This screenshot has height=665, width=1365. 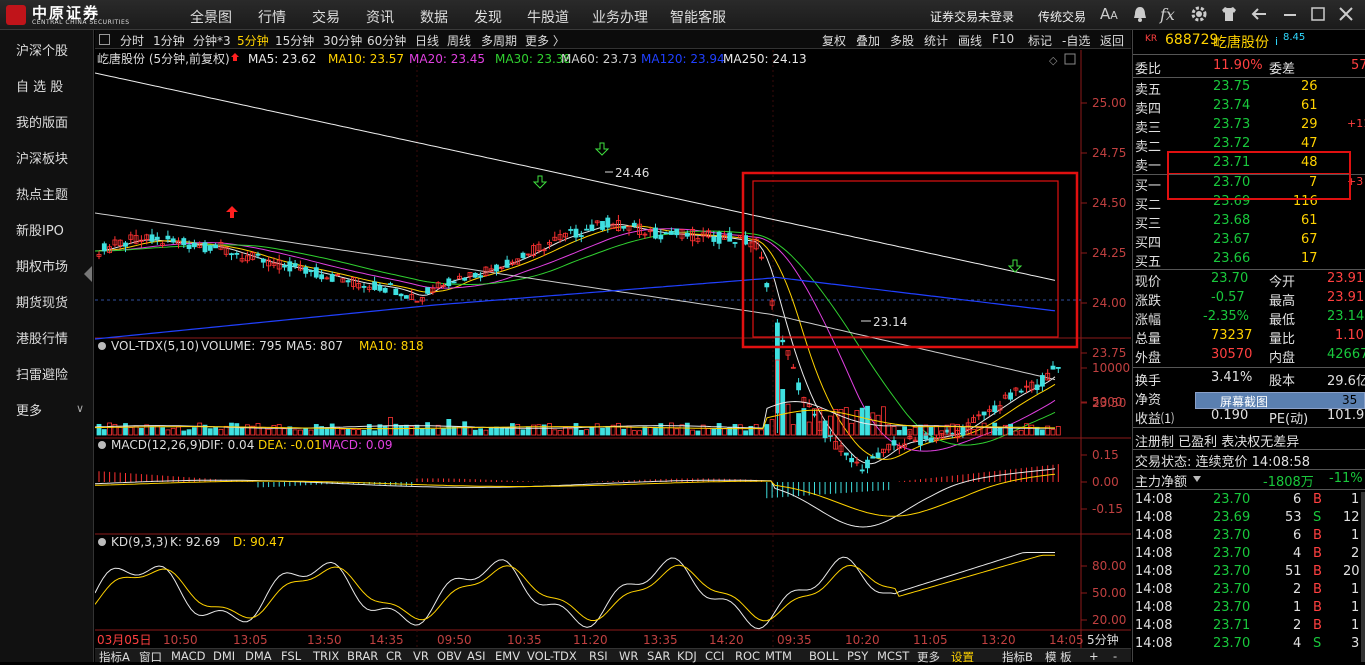 What do you see at coordinates (104, 39) in the screenshot?
I see `panel-toggle-icon` at bounding box center [104, 39].